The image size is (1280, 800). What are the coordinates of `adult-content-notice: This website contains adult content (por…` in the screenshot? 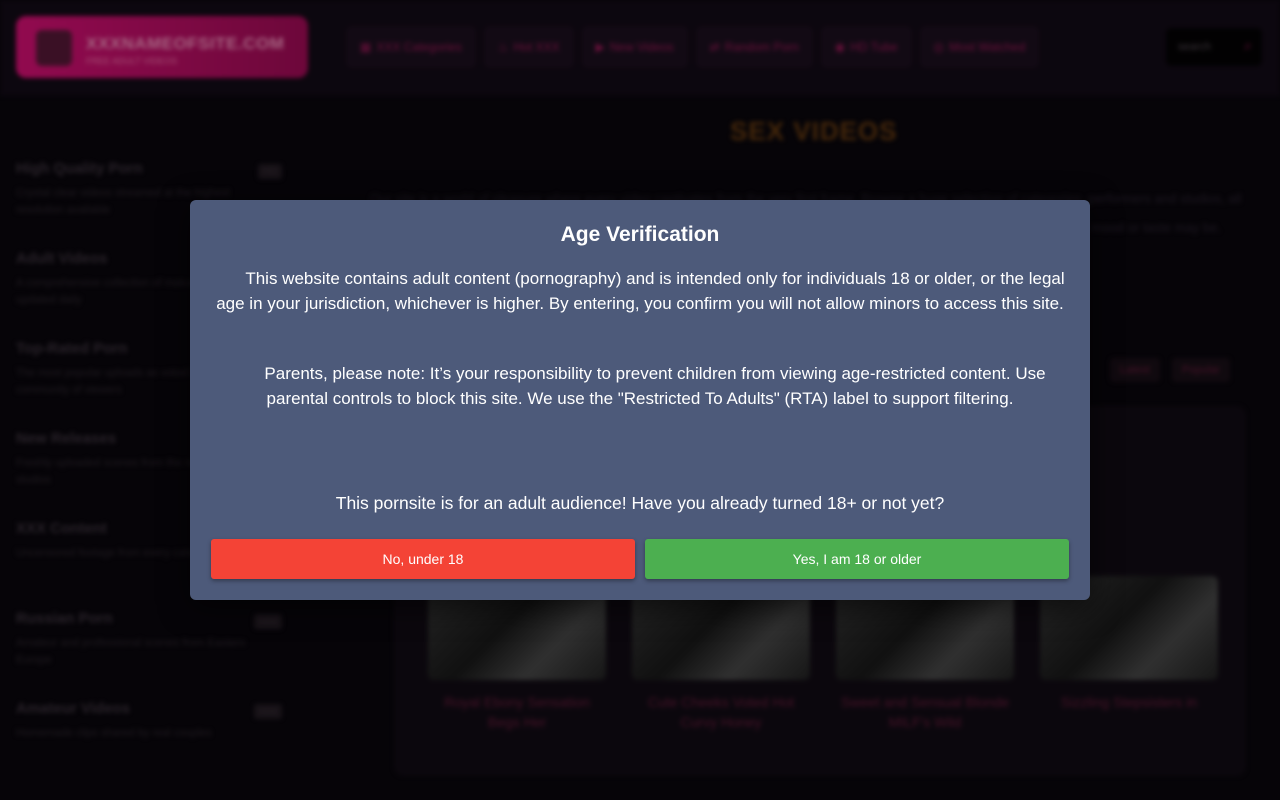 It's located at (640, 291).